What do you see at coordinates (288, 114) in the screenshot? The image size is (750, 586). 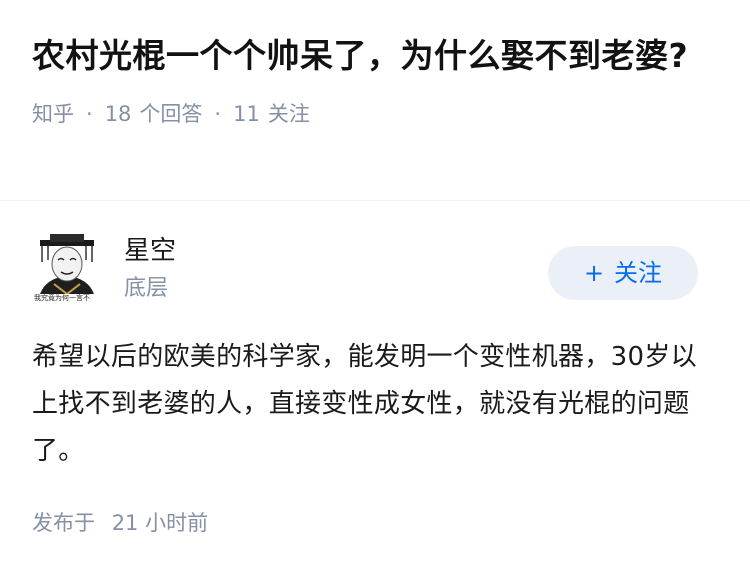 I see `followers-label: 关注` at bounding box center [288, 114].